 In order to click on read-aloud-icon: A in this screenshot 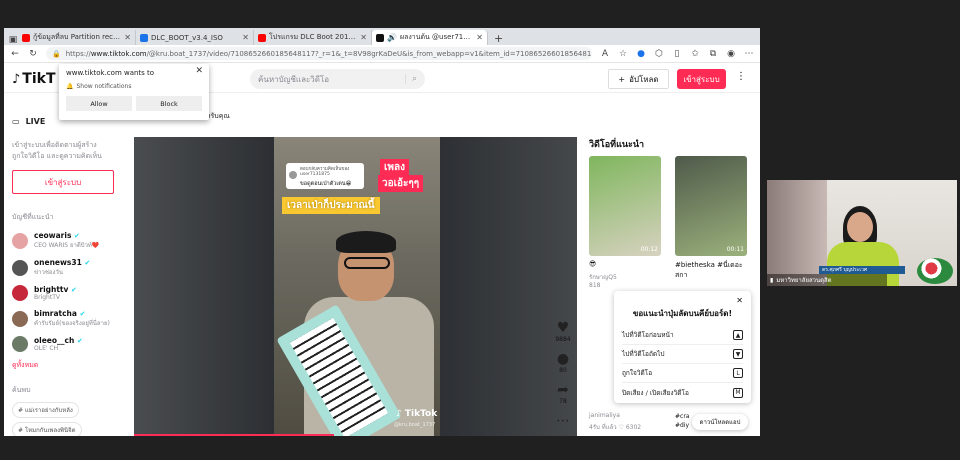, I will do `click(605, 54)`.